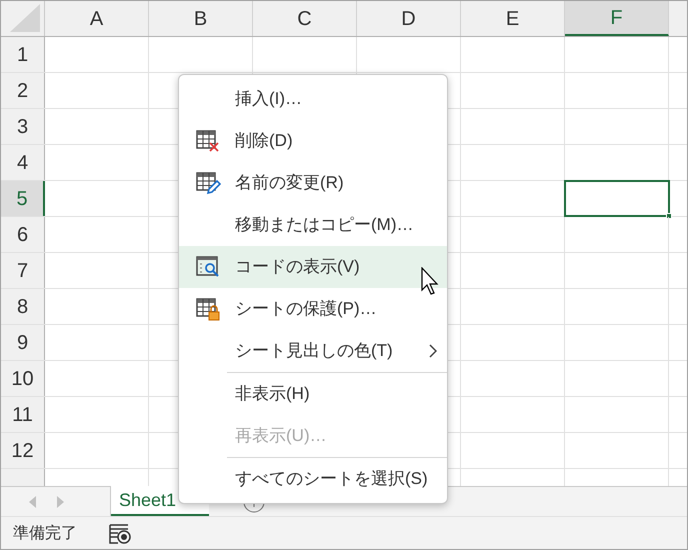 The height and width of the screenshot is (550, 688). What do you see at coordinates (409, 18) in the screenshot?
I see `column-header: D` at bounding box center [409, 18].